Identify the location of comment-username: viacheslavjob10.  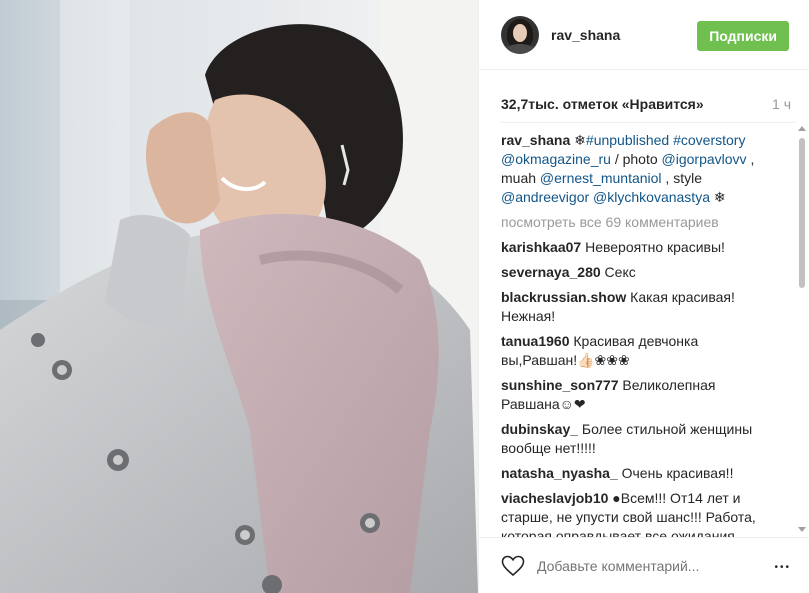
(554, 498).